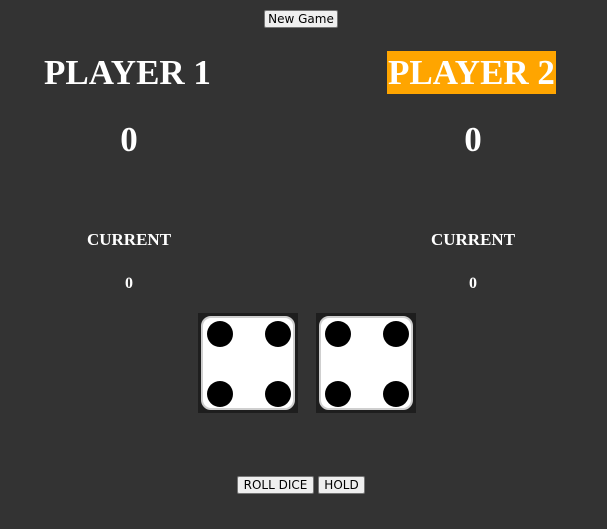  Describe the element at coordinates (129, 139) in the screenshot. I see `player-1-score: 0` at that location.